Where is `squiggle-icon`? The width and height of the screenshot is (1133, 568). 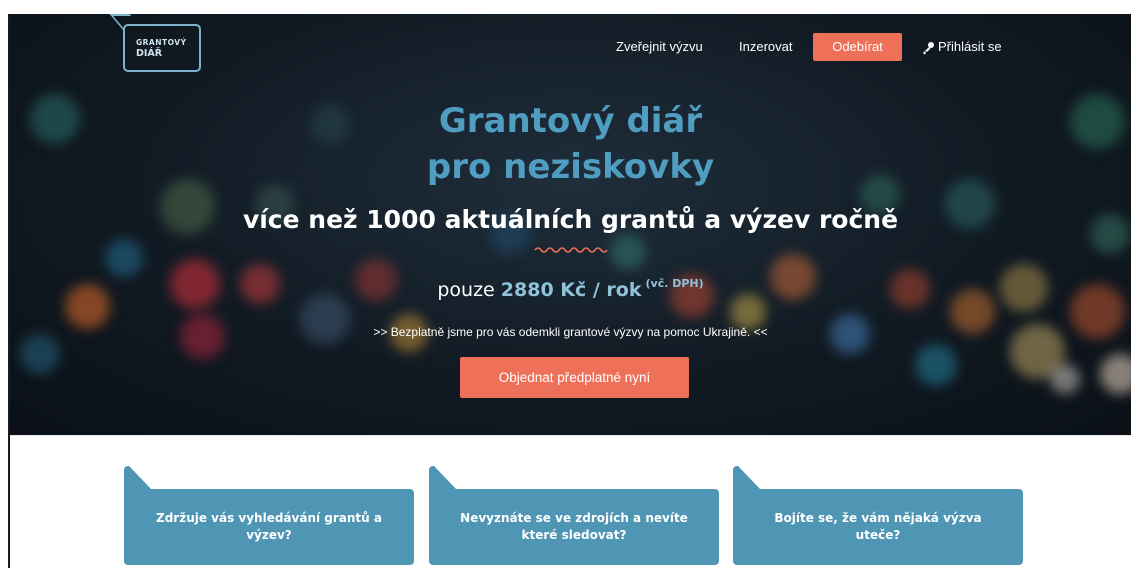 squiggle-icon is located at coordinates (571, 250).